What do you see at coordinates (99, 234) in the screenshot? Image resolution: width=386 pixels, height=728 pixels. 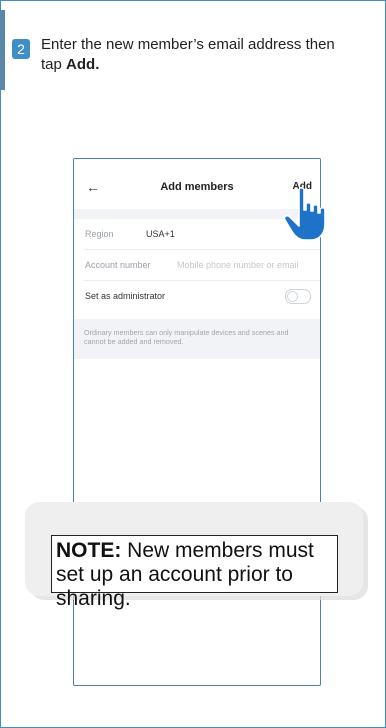 I see `region-label: Region` at bounding box center [99, 234].